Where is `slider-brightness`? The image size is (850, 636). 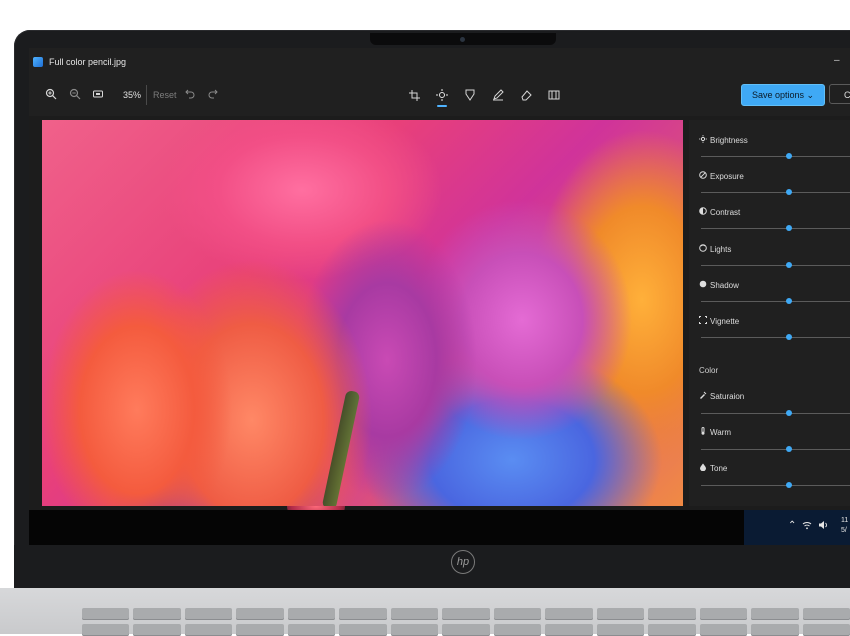 slider-brightness is located at coordinates (775, 156).